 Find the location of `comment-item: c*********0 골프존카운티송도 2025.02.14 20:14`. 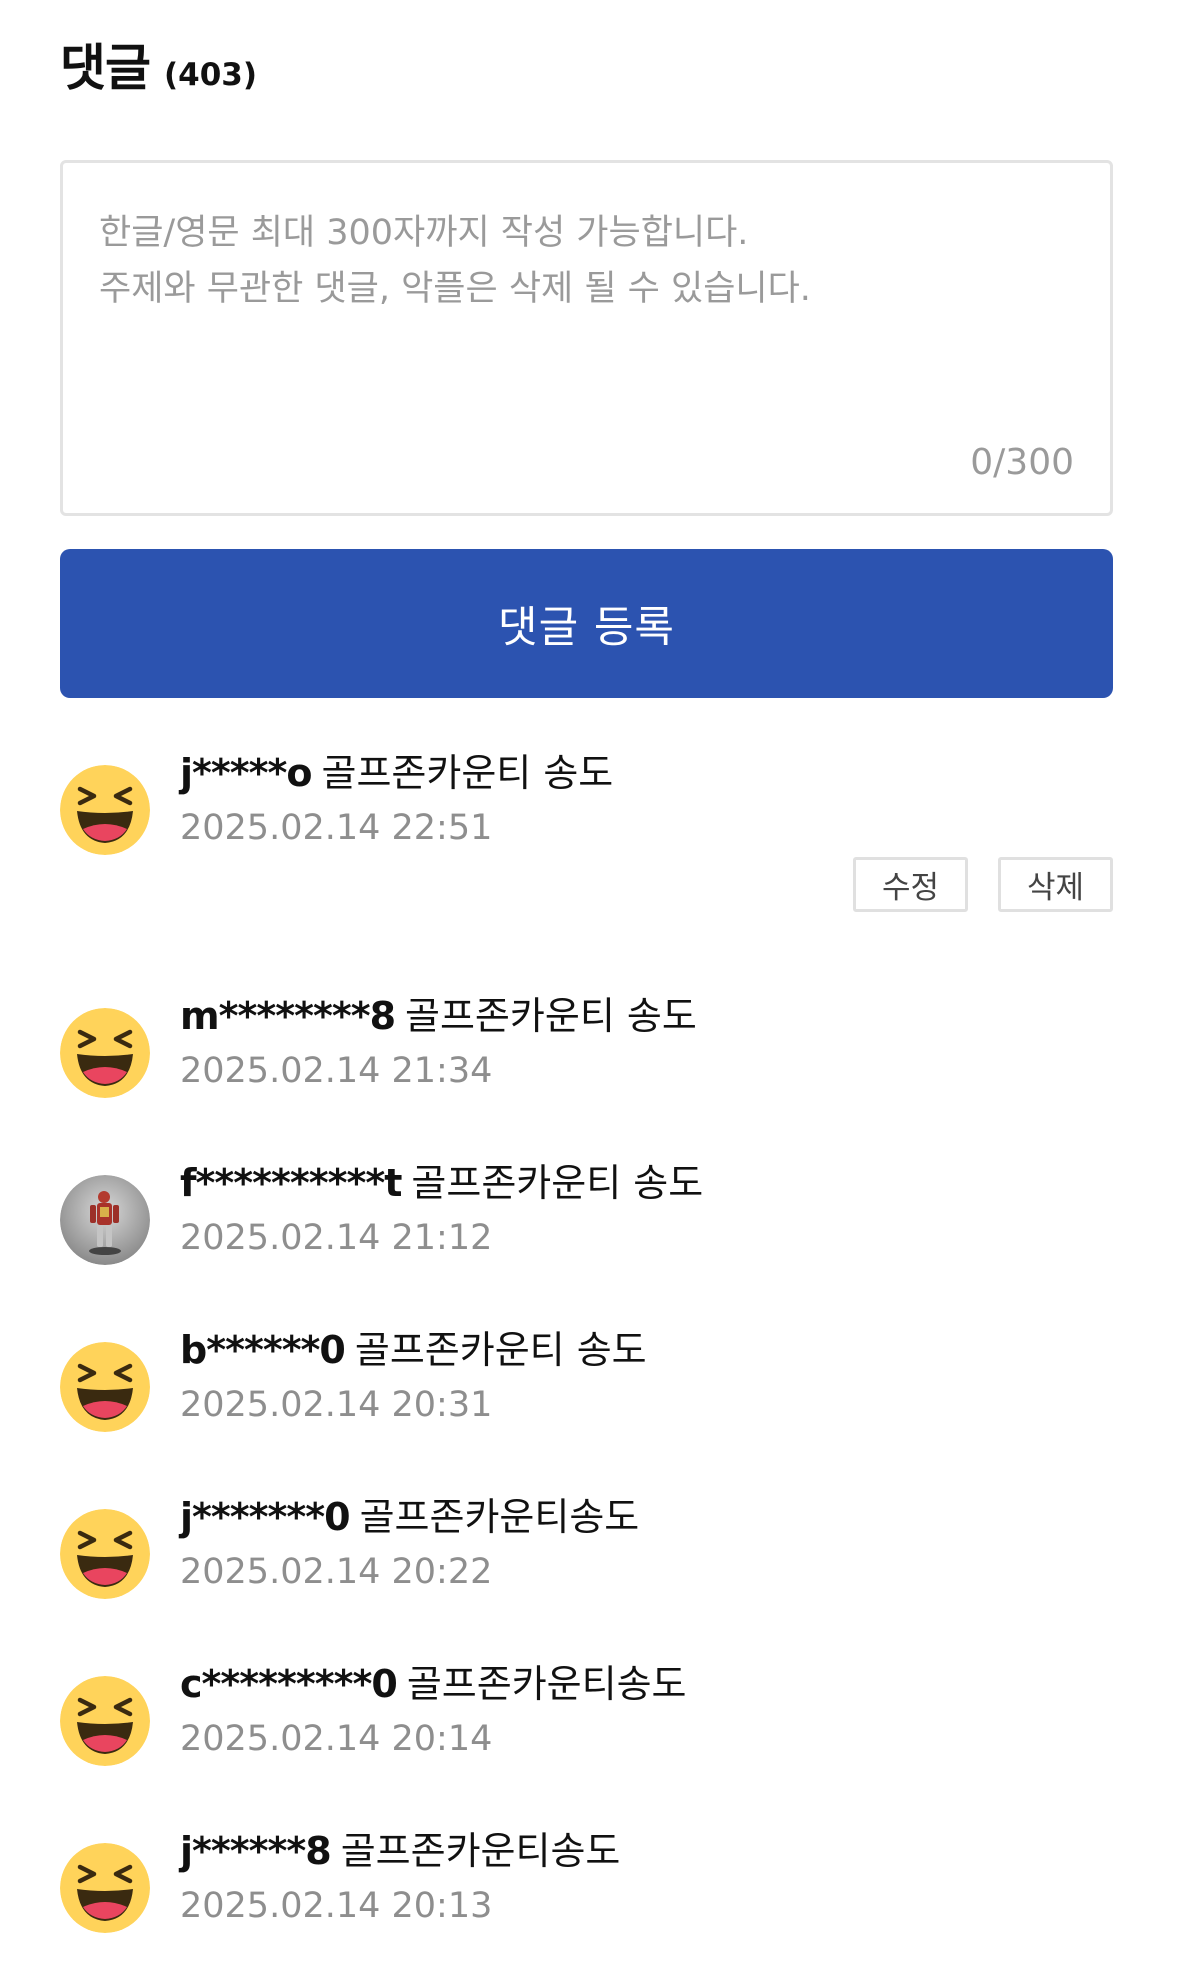

comment-item: c*********0 골프존카운티송도 2025.02.14 20:14 is located at coordinates (586, 1729).